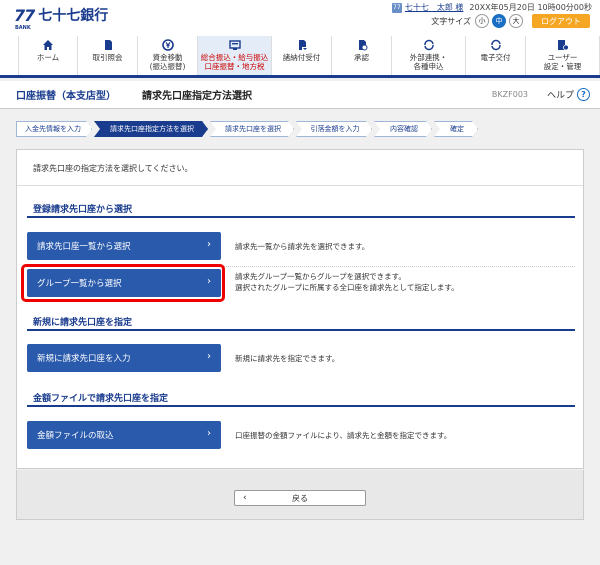 The image size is (600, 565). I want to click on step-6: 確定, so click(456, 129).